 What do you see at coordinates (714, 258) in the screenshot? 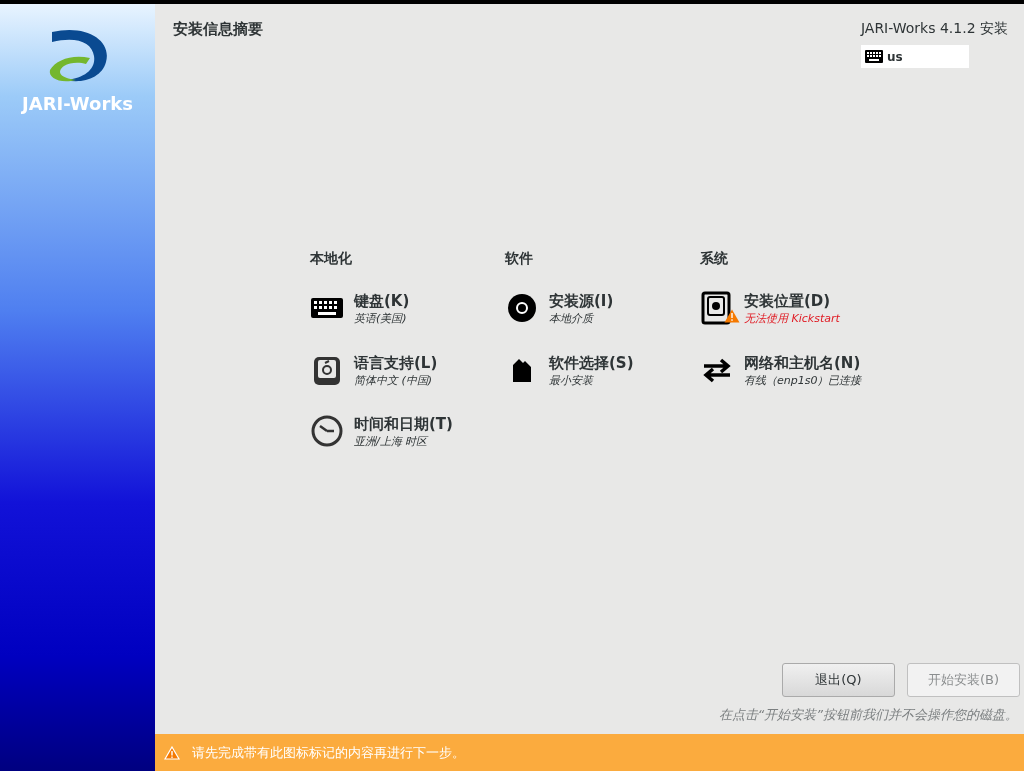
I see `category-title: 系统` at bounding box center [714, 258].